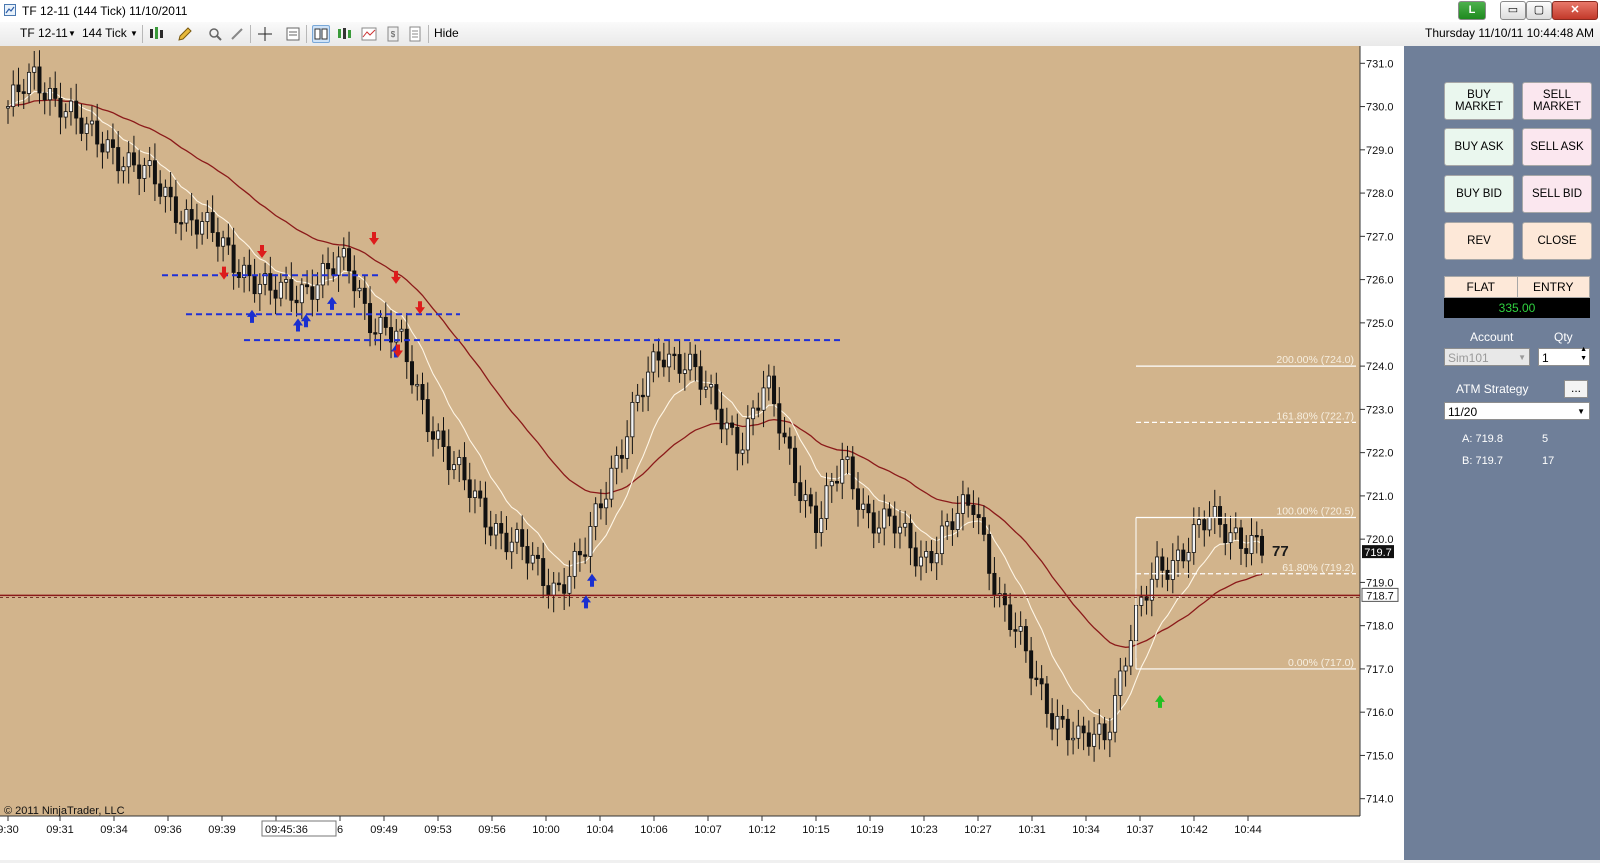 This screenshot has width=1600, height=863. Describe the element at coordinates (1479, 241) in the screenshot. I see `reverse-button: REV` at that location.